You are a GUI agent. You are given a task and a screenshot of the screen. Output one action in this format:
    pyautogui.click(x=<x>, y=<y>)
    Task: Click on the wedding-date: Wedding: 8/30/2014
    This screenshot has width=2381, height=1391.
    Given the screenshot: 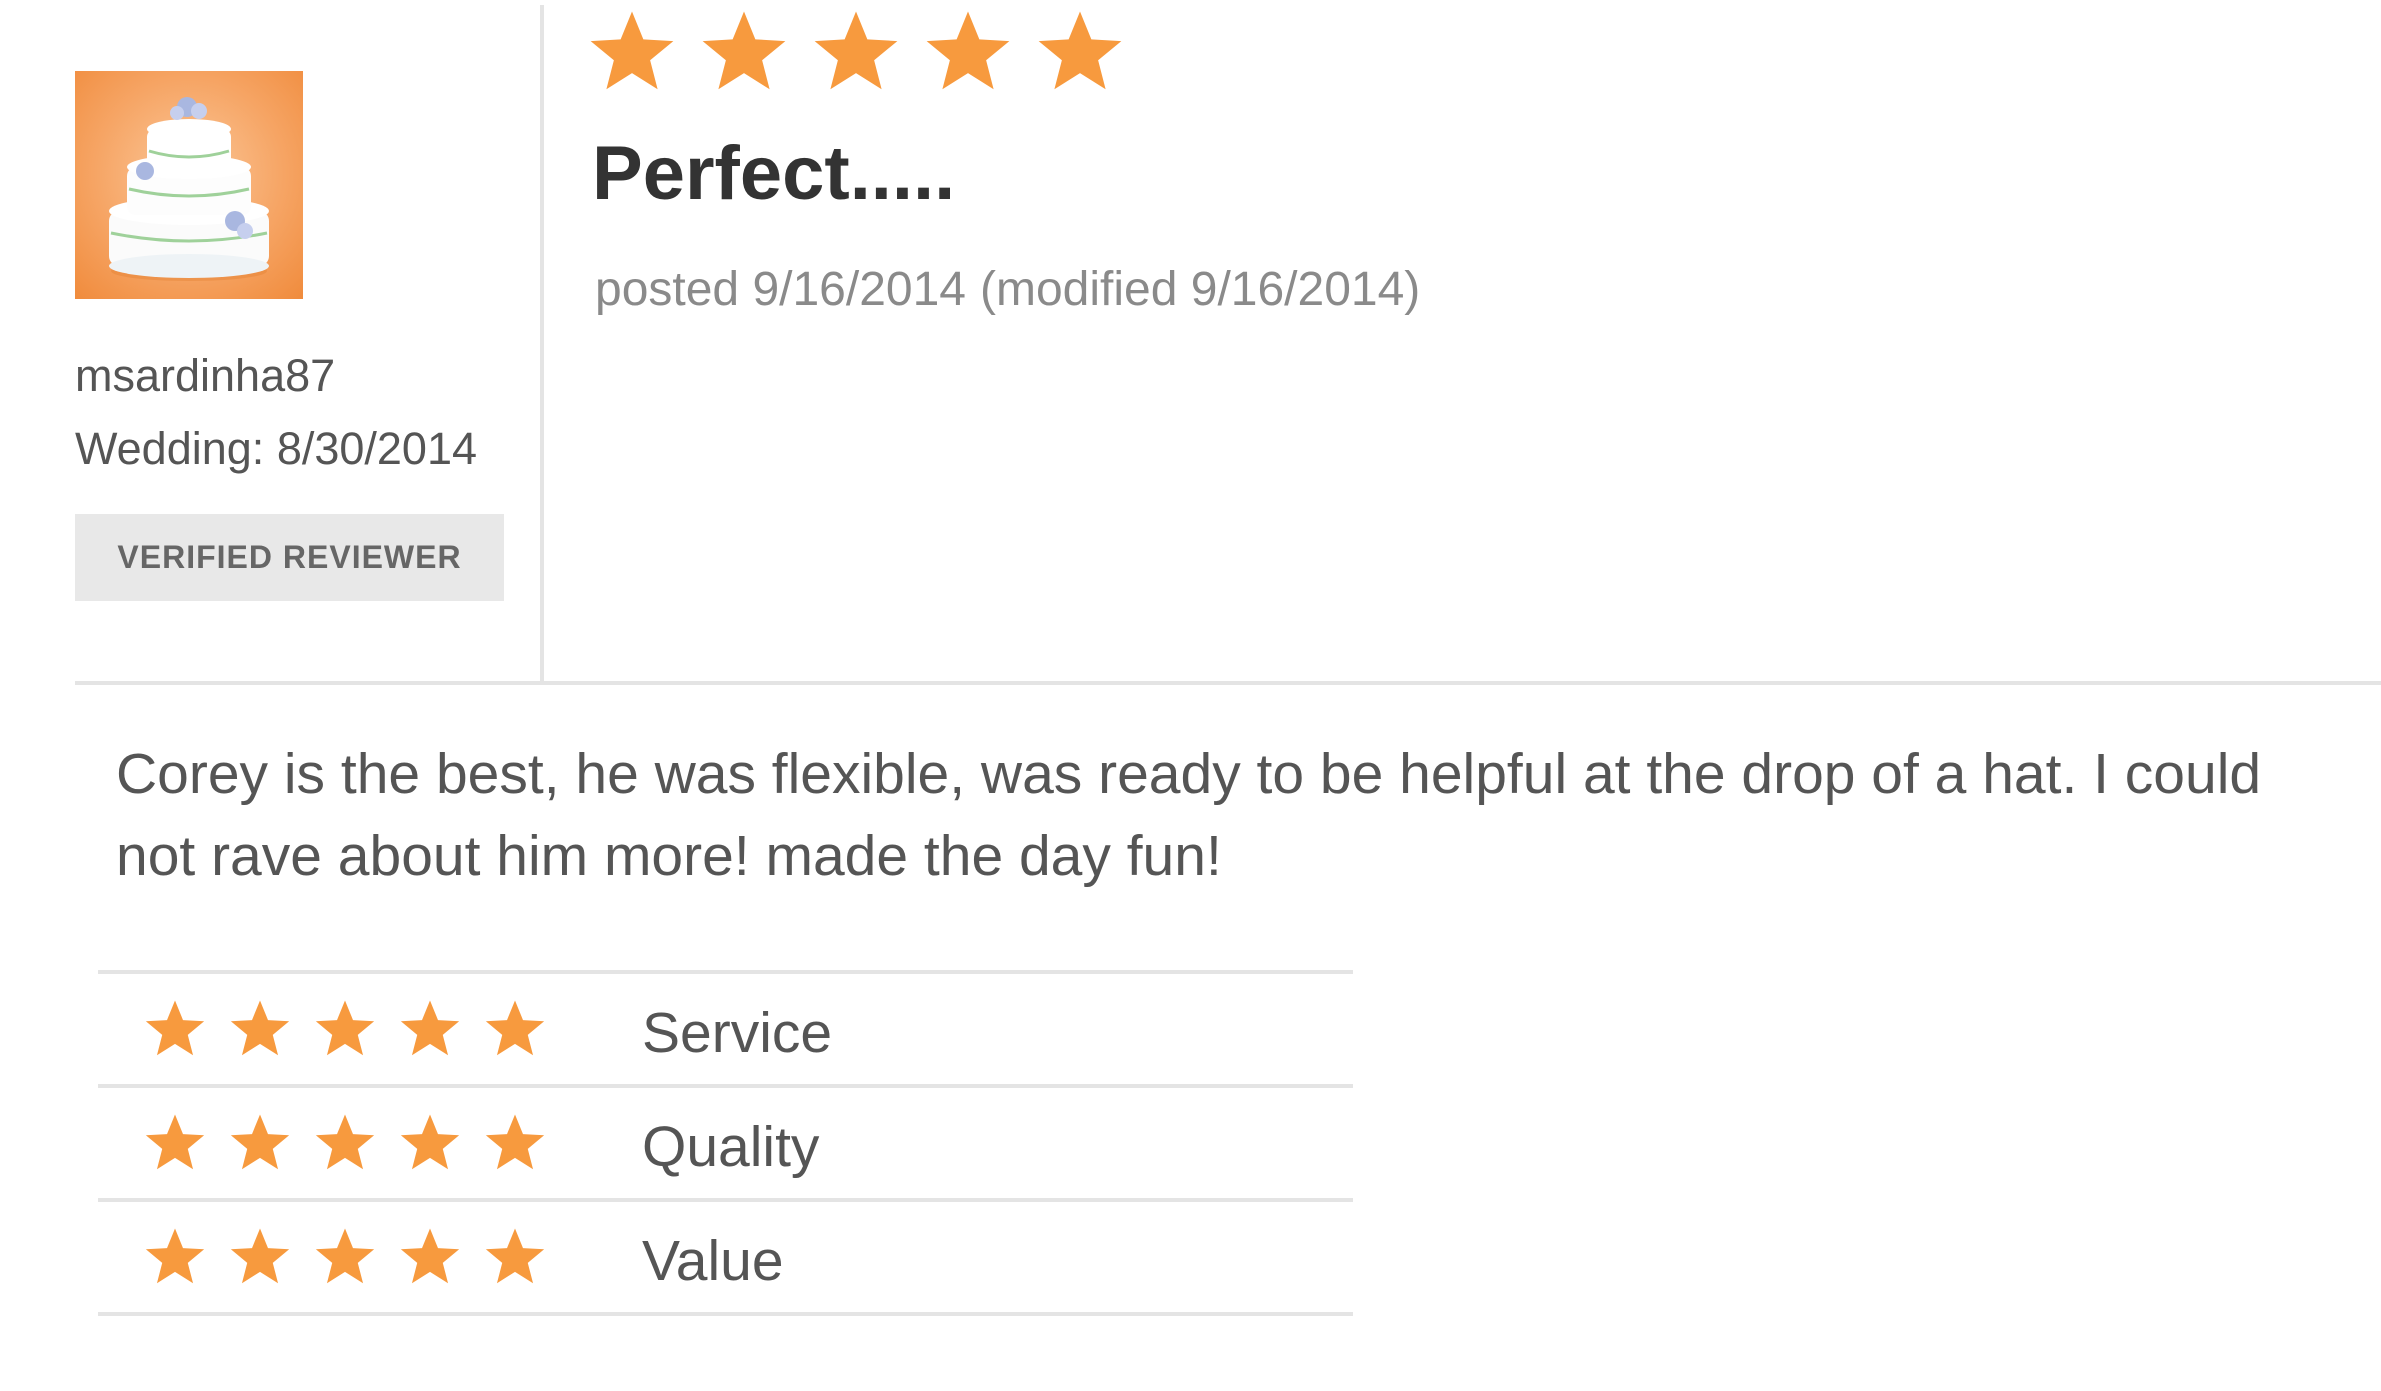 What is the action you would take?
    pyautogui.click(x=276, y=449)
    